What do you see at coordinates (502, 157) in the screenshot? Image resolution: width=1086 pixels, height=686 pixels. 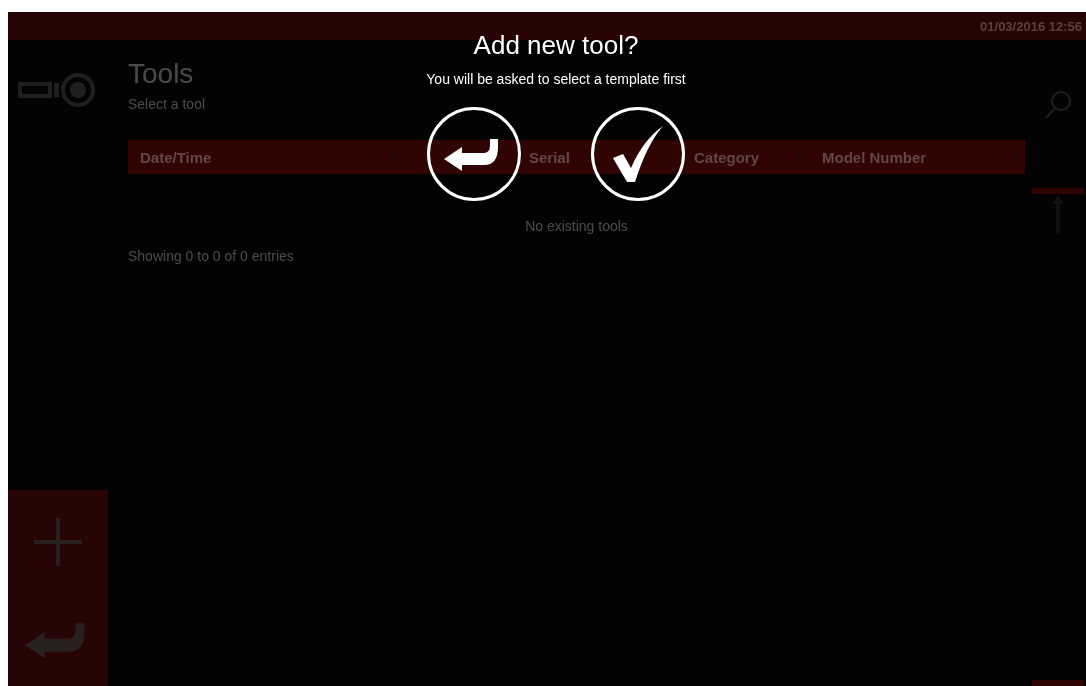 I see `column-header: Serial` at bounding box center [502, 157].